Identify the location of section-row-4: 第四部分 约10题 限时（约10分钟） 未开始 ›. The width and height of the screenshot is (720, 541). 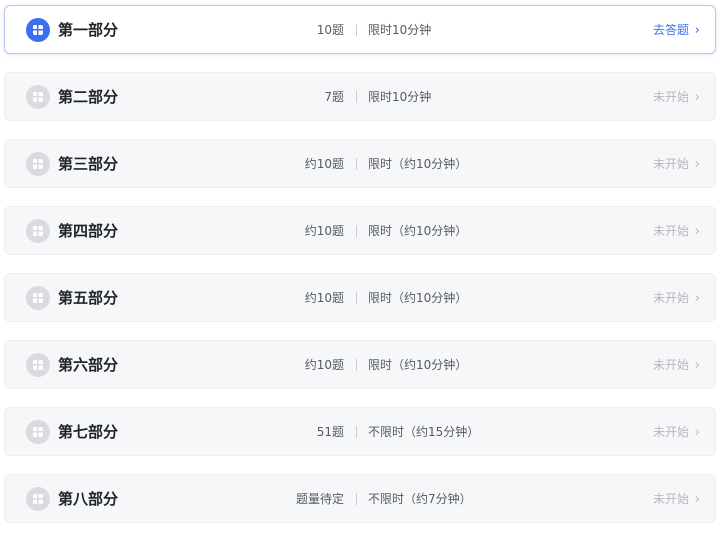
(360, 230).